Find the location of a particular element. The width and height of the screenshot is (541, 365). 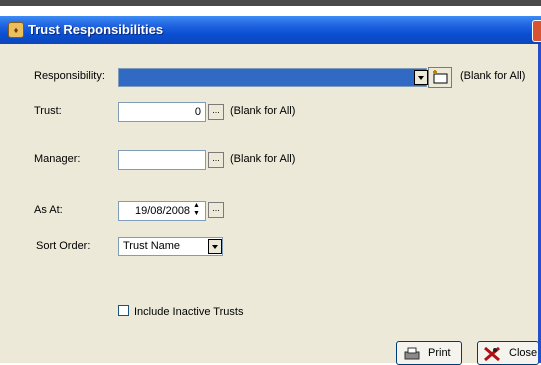

responsibility-label: Responsibility: is located at coordinates (69, 76).